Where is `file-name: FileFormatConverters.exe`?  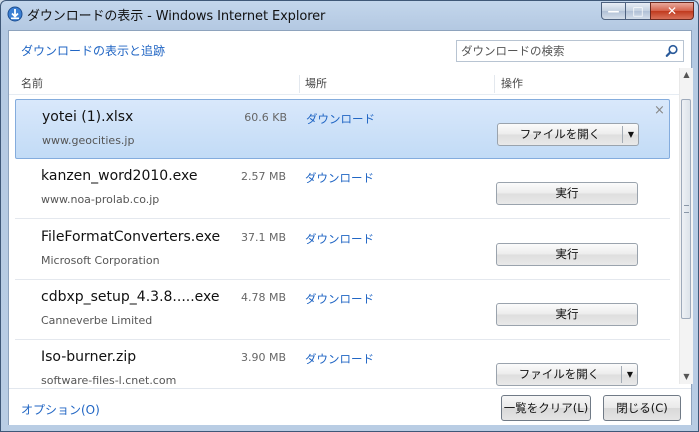
file-name: FileFormatConverters.exe is located at coordinates (131, 237).